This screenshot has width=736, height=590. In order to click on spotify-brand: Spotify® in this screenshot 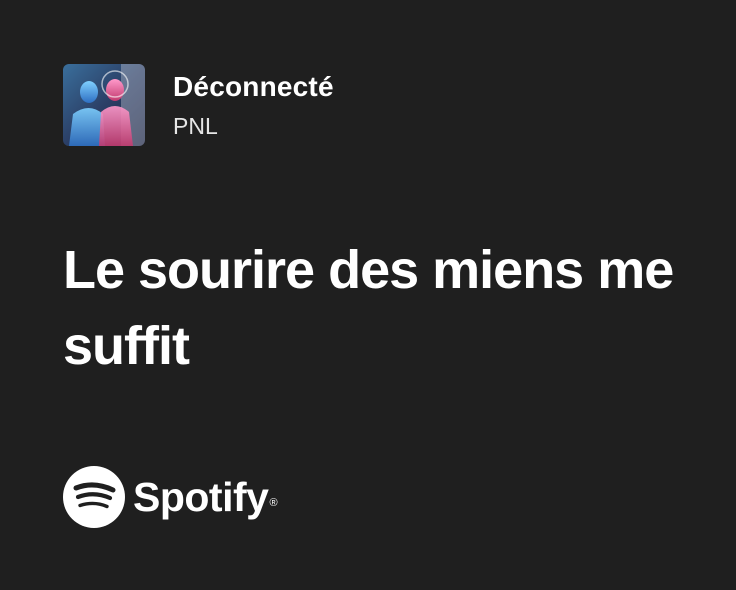, I will do `click(170, 497)`.